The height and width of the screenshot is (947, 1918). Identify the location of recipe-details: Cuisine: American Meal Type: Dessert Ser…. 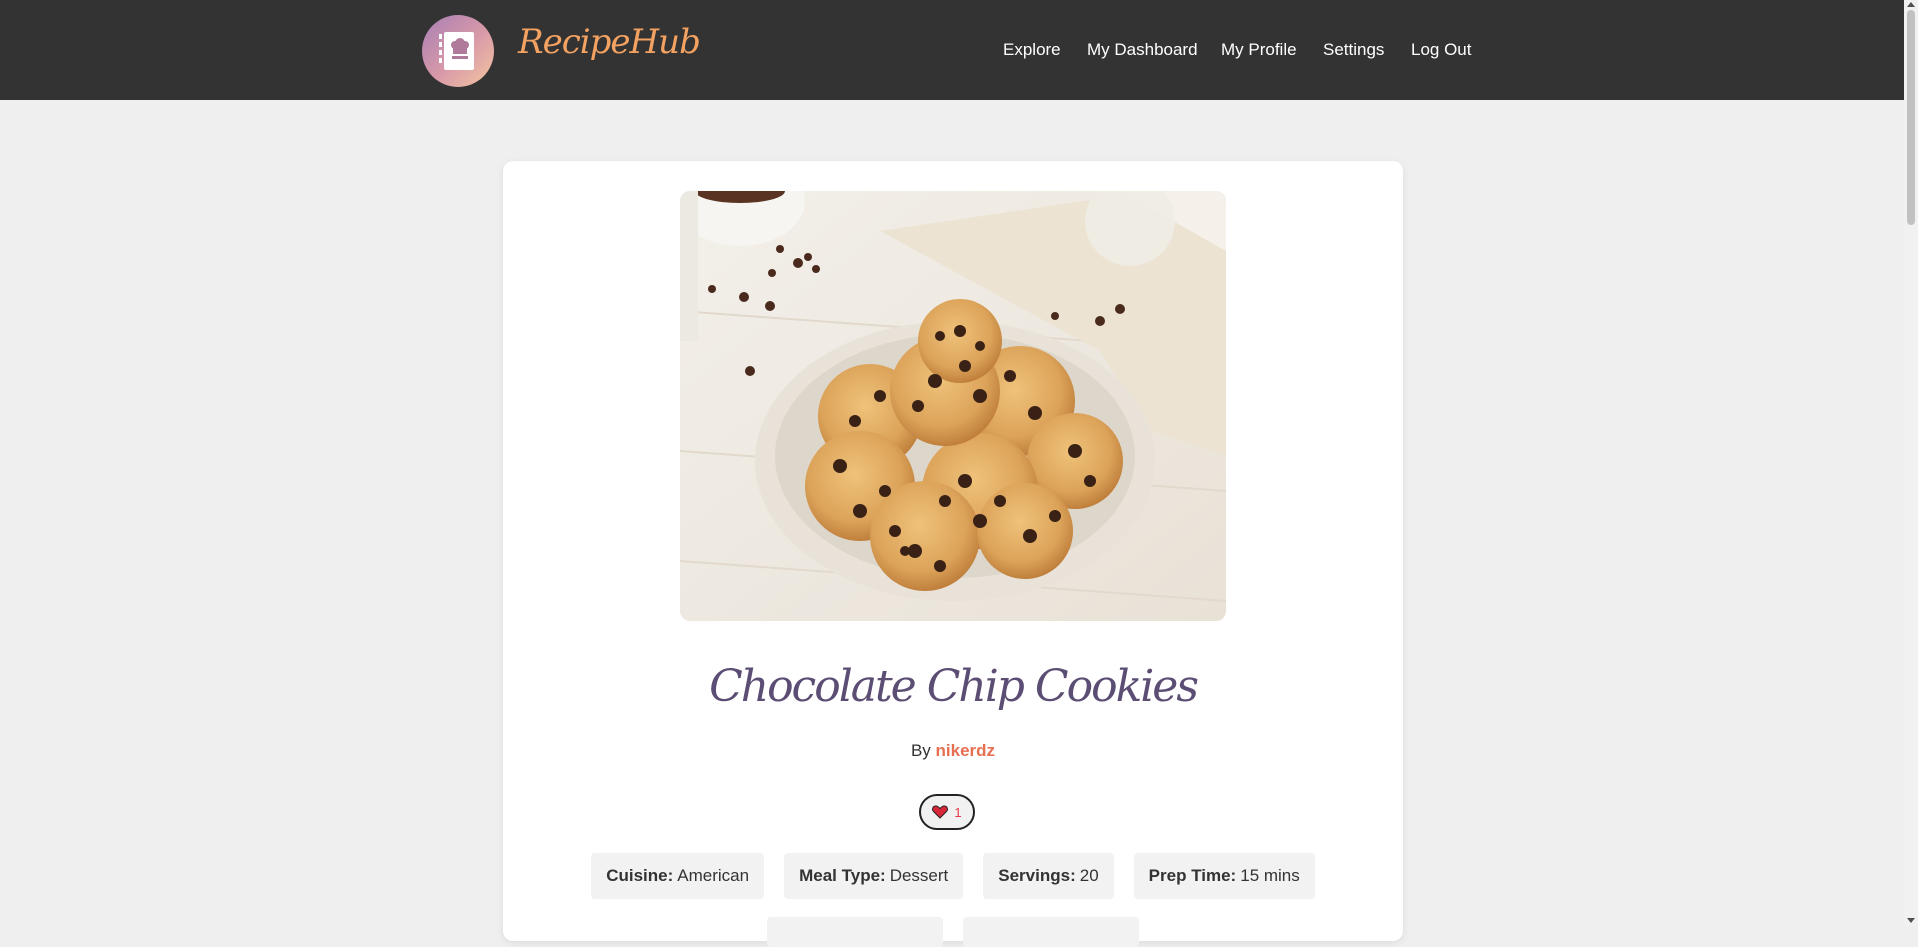
(953, 876).